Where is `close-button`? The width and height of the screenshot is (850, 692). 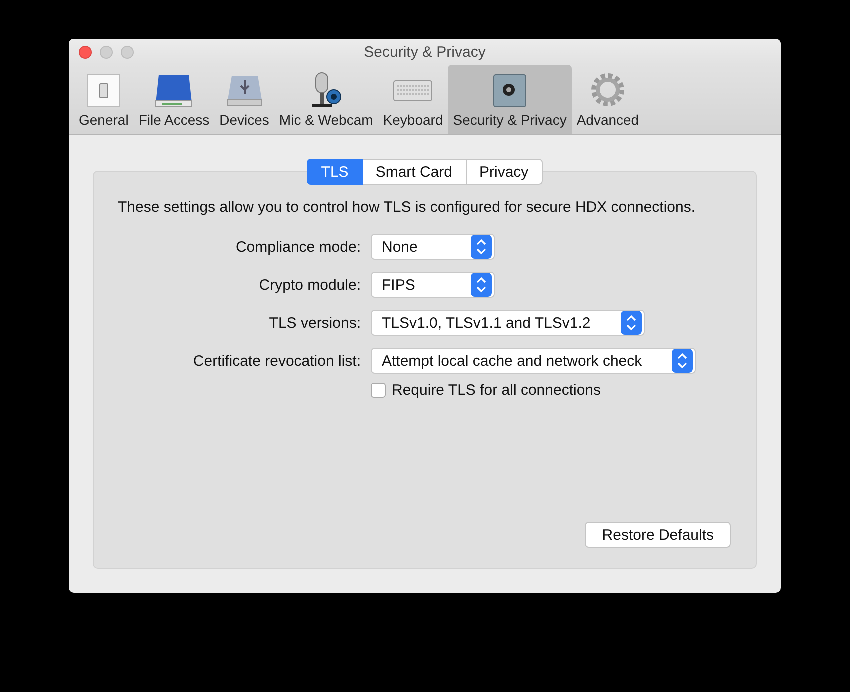 close-button is located at coordinates (85, 52).